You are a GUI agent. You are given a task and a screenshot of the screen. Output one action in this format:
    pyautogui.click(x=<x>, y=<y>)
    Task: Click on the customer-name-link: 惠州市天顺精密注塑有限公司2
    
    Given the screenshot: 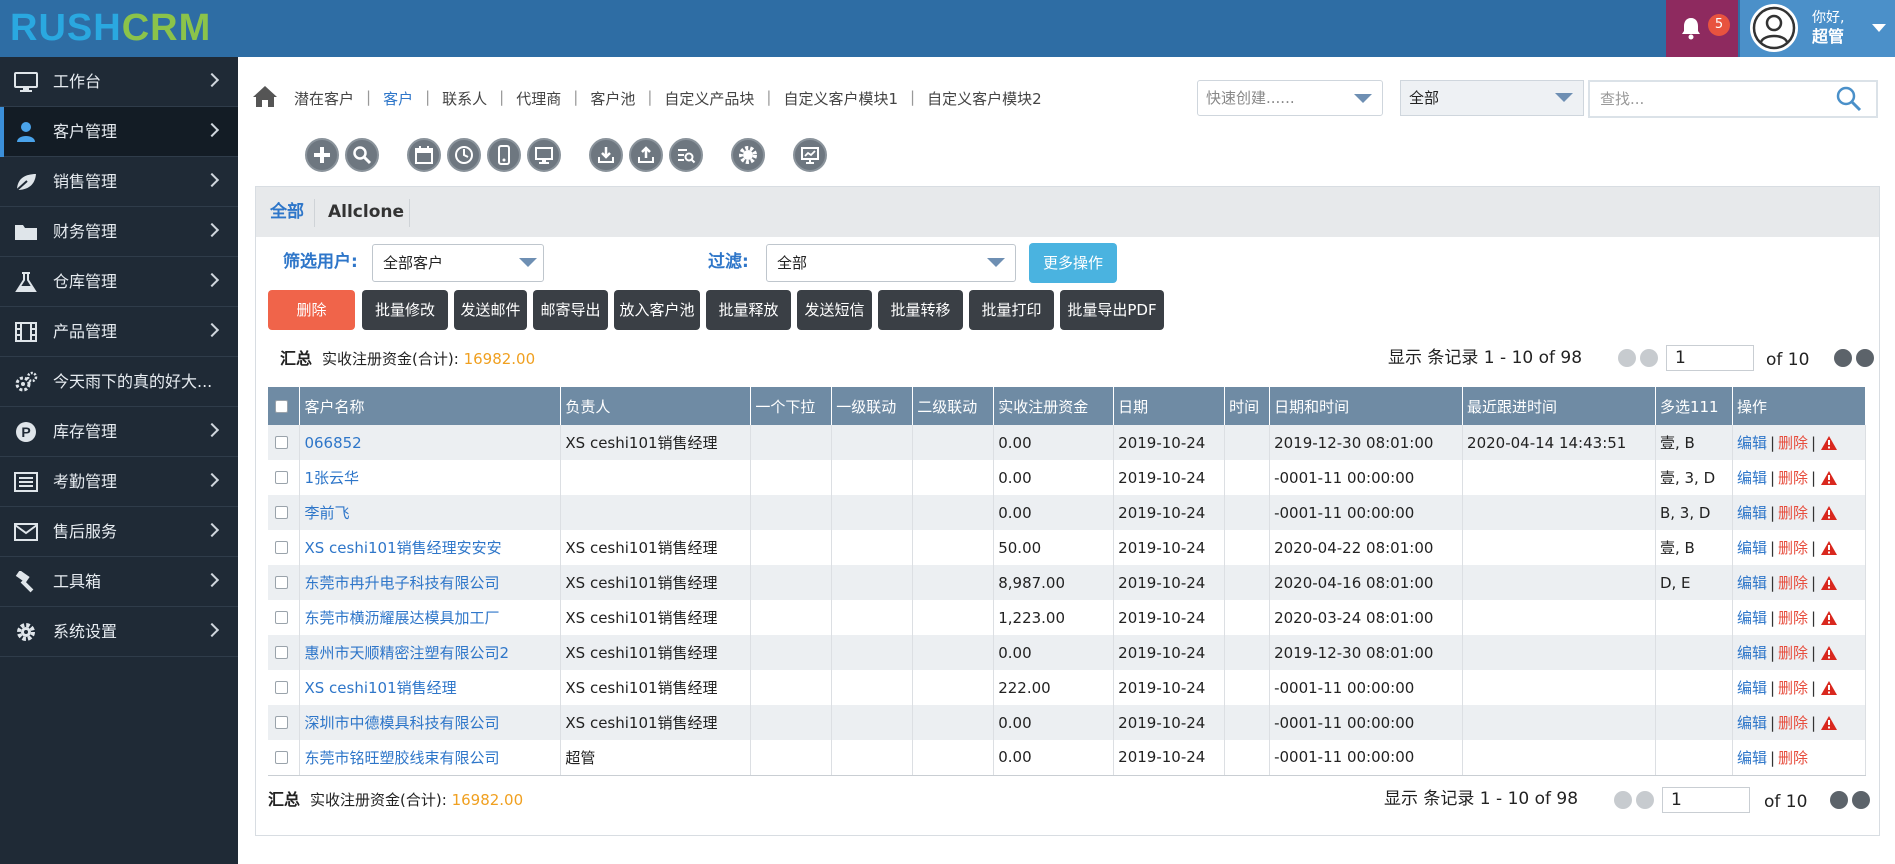 What is the action you would take?
    pyautogui.click(x=406, y=653)
    